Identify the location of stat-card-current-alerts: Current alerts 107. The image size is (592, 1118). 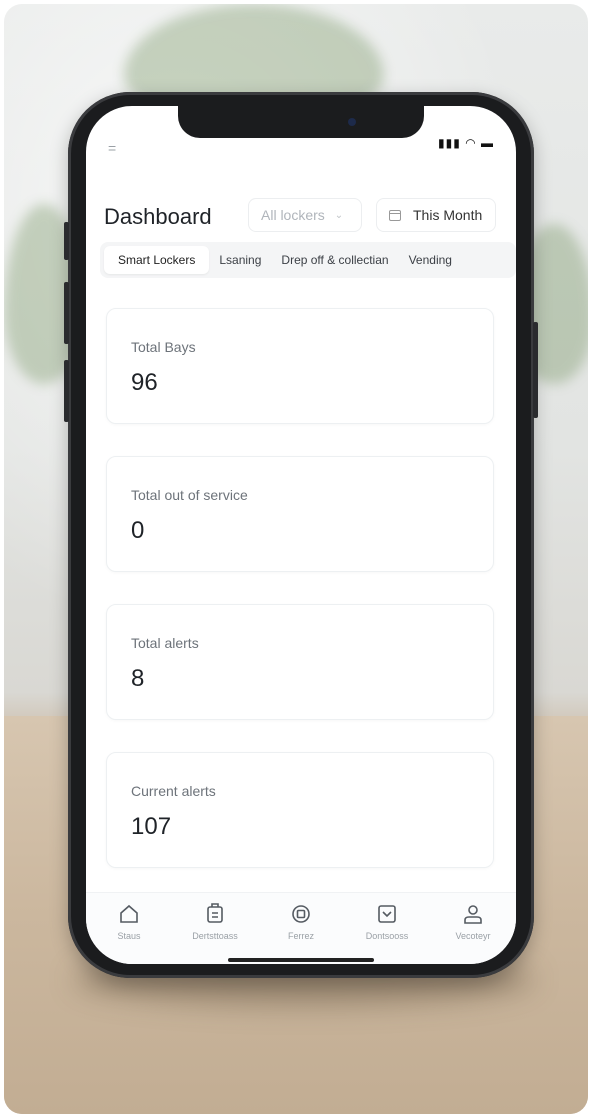
(300, 810).